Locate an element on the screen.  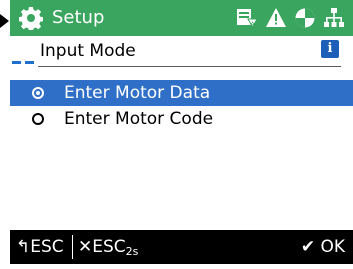
drive-status-icon is located at coordinates (305, 18).